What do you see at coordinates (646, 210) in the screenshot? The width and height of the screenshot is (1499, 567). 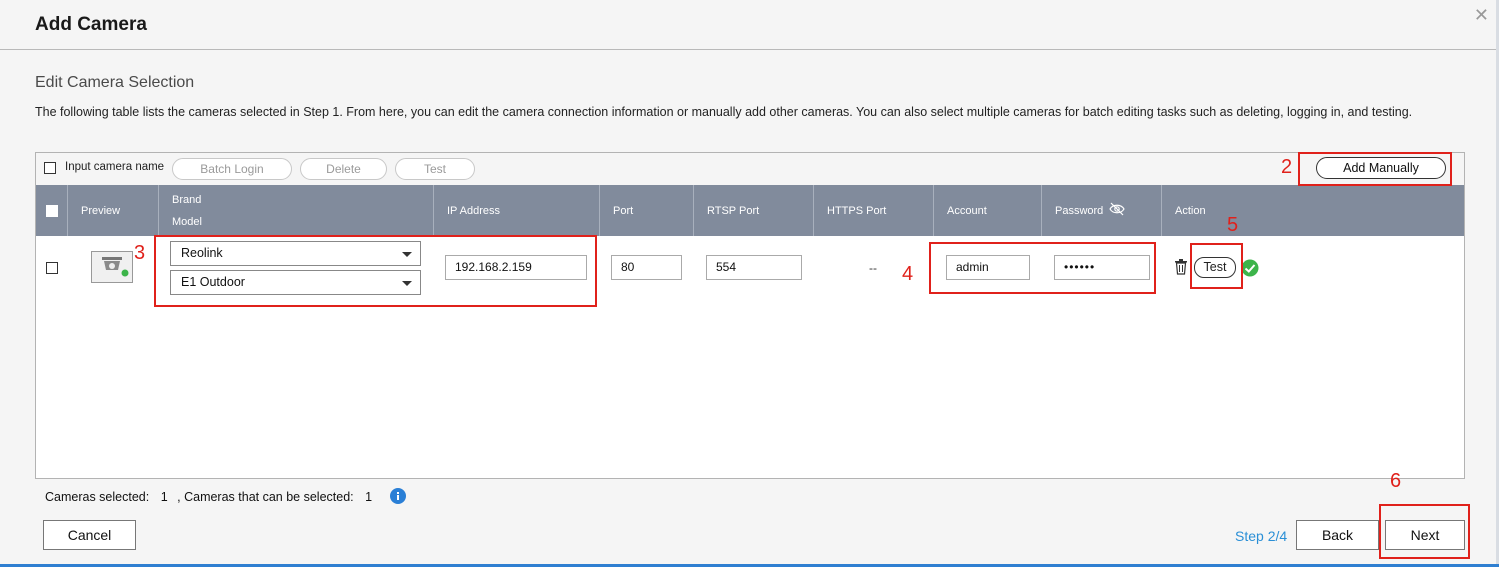 I see `header-port: Port` at bounding box center [646, 210].